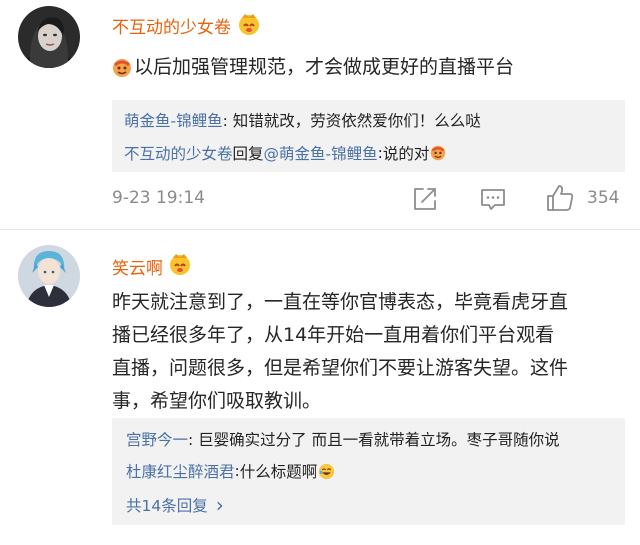 The height and width of the screenshot is (545, 640). What do you see at coordinates (340, 368) in the screenshot?
I see `comment-text-line: 直播，问题很多，但是希望你们不要让游客失望。这件` at bounding box center [340, 368].